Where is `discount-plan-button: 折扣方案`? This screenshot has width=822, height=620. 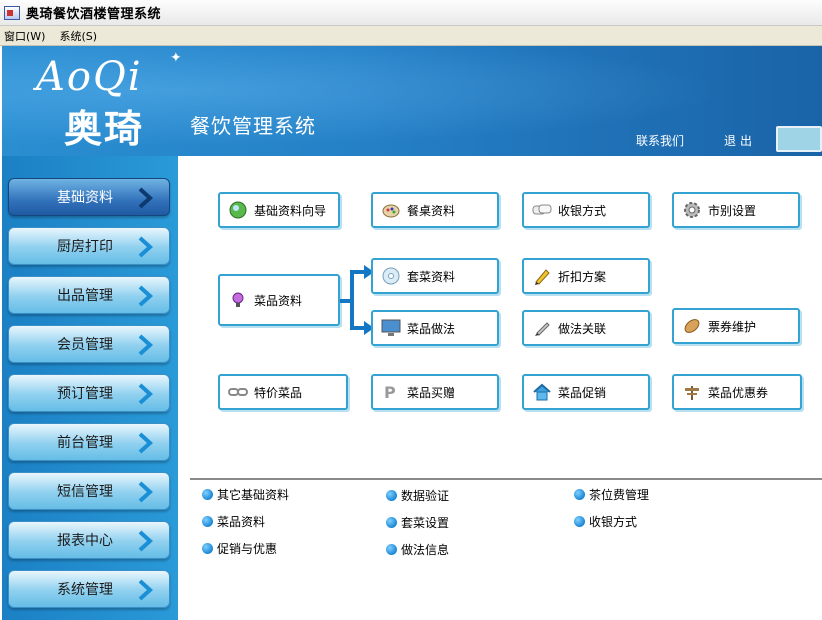
discount-plan-button: 折扣方案 is located at coordinates (586, 276).